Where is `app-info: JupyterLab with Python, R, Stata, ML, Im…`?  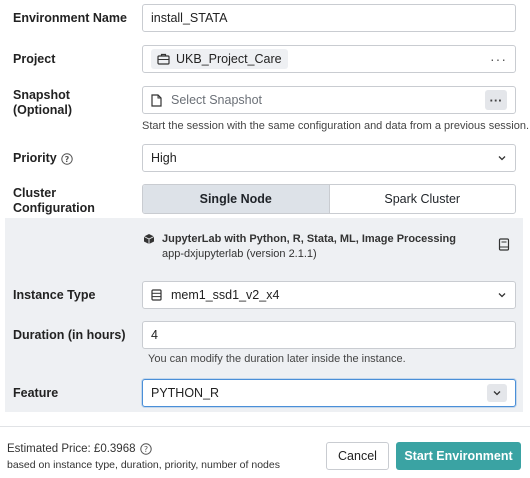 app-info: JupyterLab with Python, R, Stata, ML, Im… is located at coordinates (330, 246).